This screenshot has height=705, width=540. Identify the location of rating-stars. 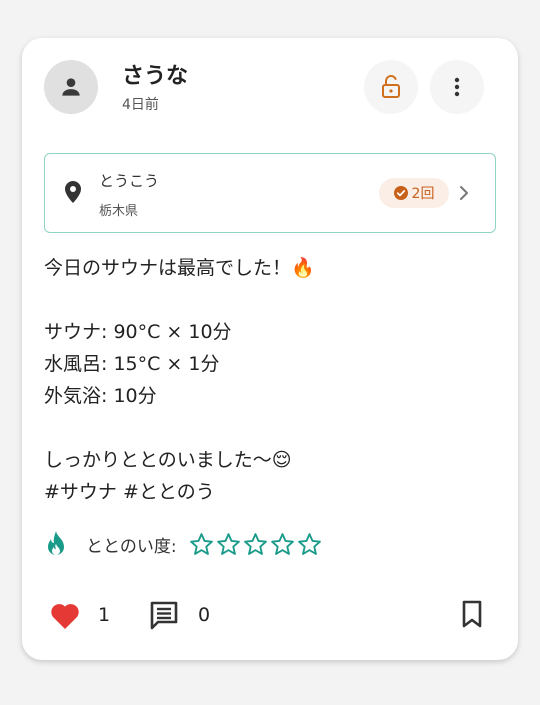
(255, 544).